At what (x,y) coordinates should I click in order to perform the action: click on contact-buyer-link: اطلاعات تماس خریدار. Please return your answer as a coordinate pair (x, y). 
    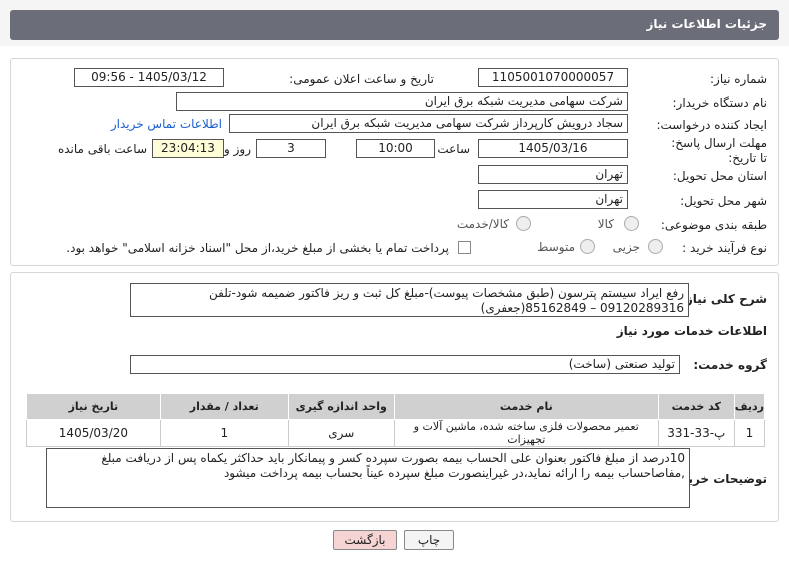
    Looking at the image, I should click on (166, 124).